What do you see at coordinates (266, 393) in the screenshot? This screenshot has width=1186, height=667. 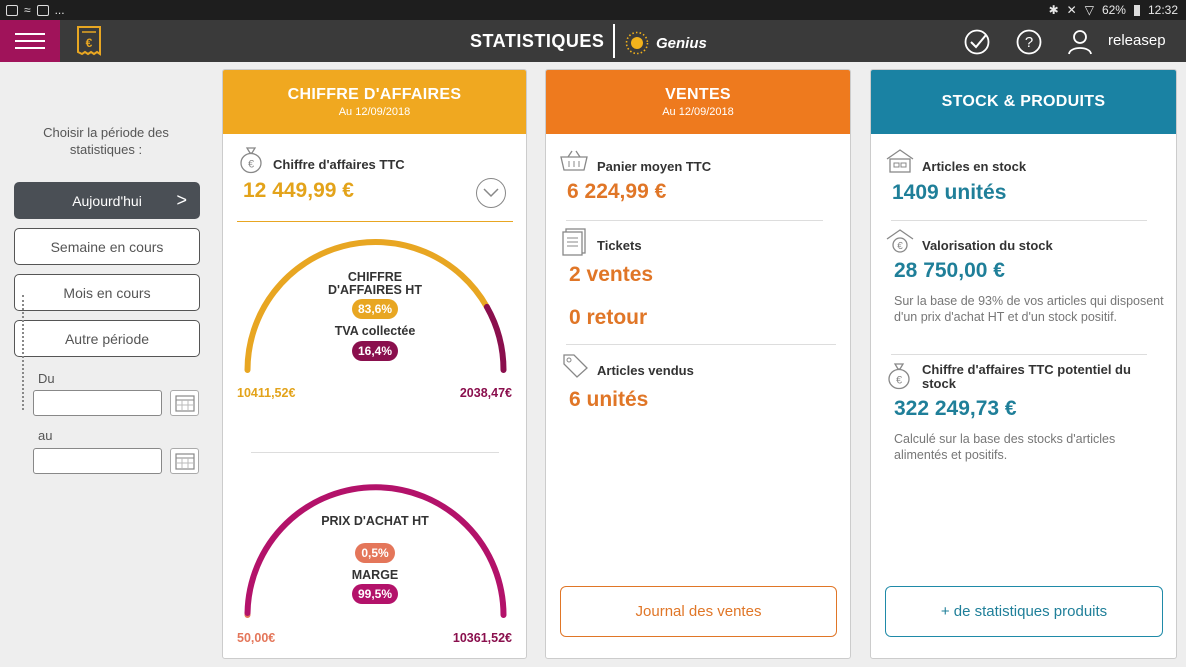 I see `gauge1-left-value: 10411,52€` at bounding box center [266, 393].